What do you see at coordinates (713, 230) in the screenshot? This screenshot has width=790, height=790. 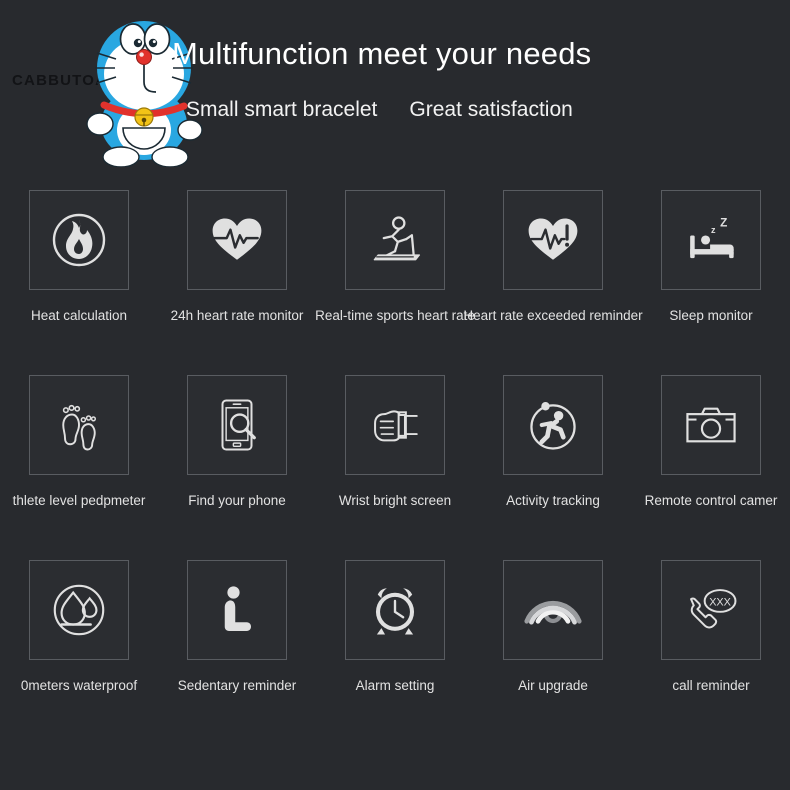 I see `svg-text: z` at bounding box center [713, 230].